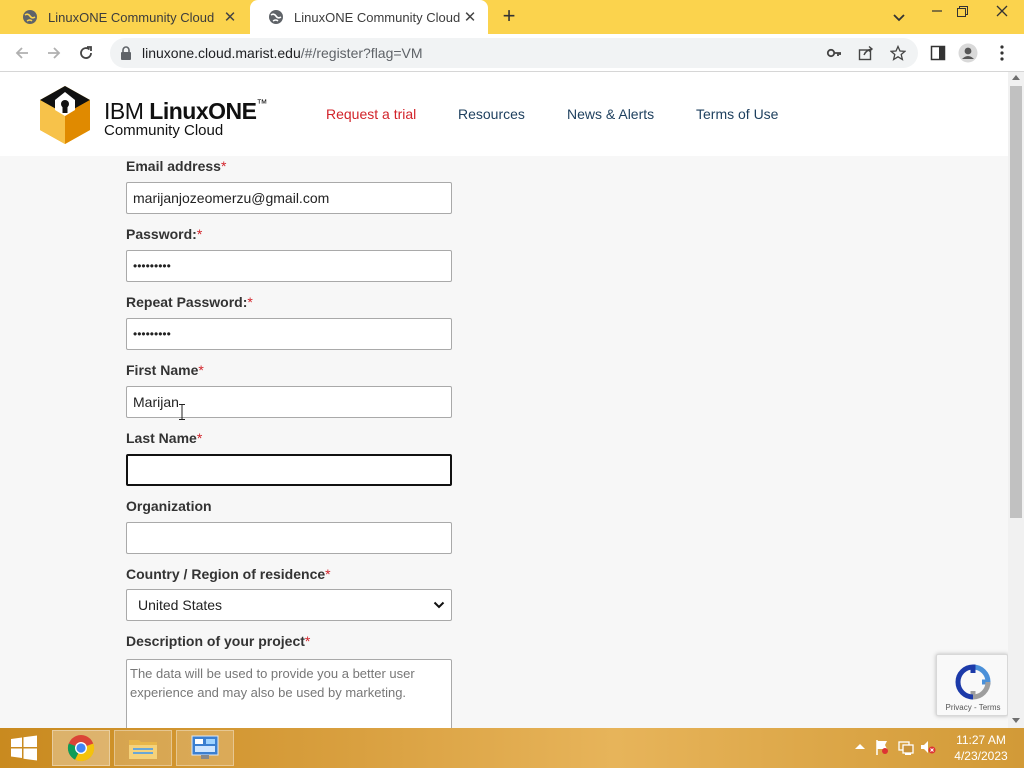 This screenshot has width=1024, height=768. I want to click on first-name-label: First Name*, so click(165, 370).